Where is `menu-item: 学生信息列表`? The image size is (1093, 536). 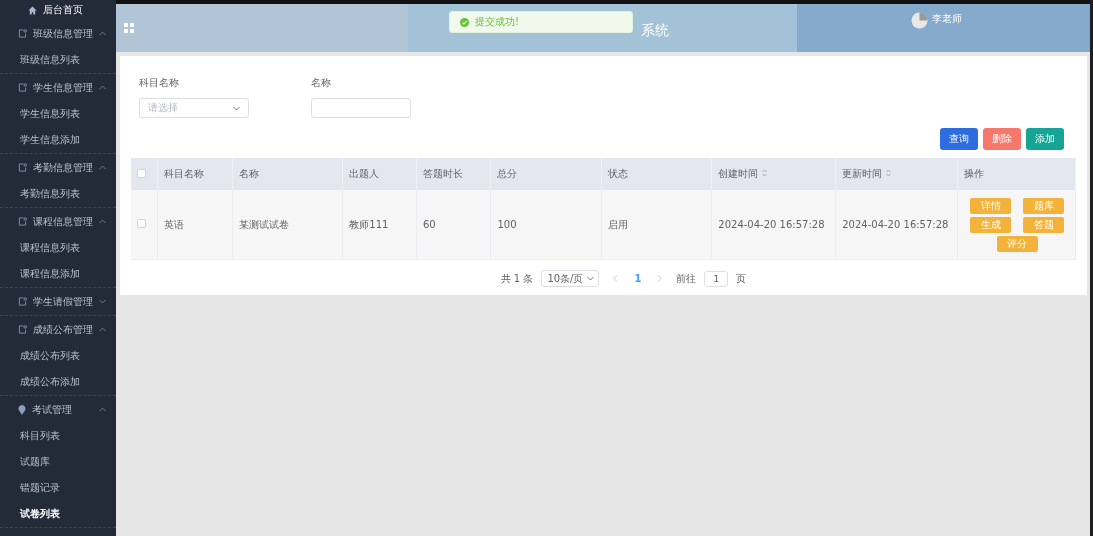
menu-item: 学生信息列表 is located at coordinates (58, 114).